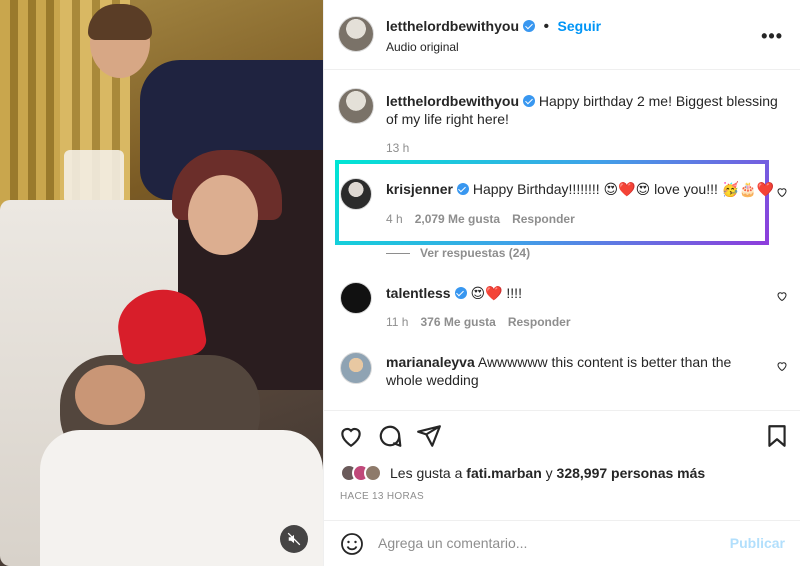 Image resolution: width=800 pixels, height=566 pixels. What do you see at coordinates (398, 254) in the screenshot?
I see `replies-divider` at bounding box center [398, 254].